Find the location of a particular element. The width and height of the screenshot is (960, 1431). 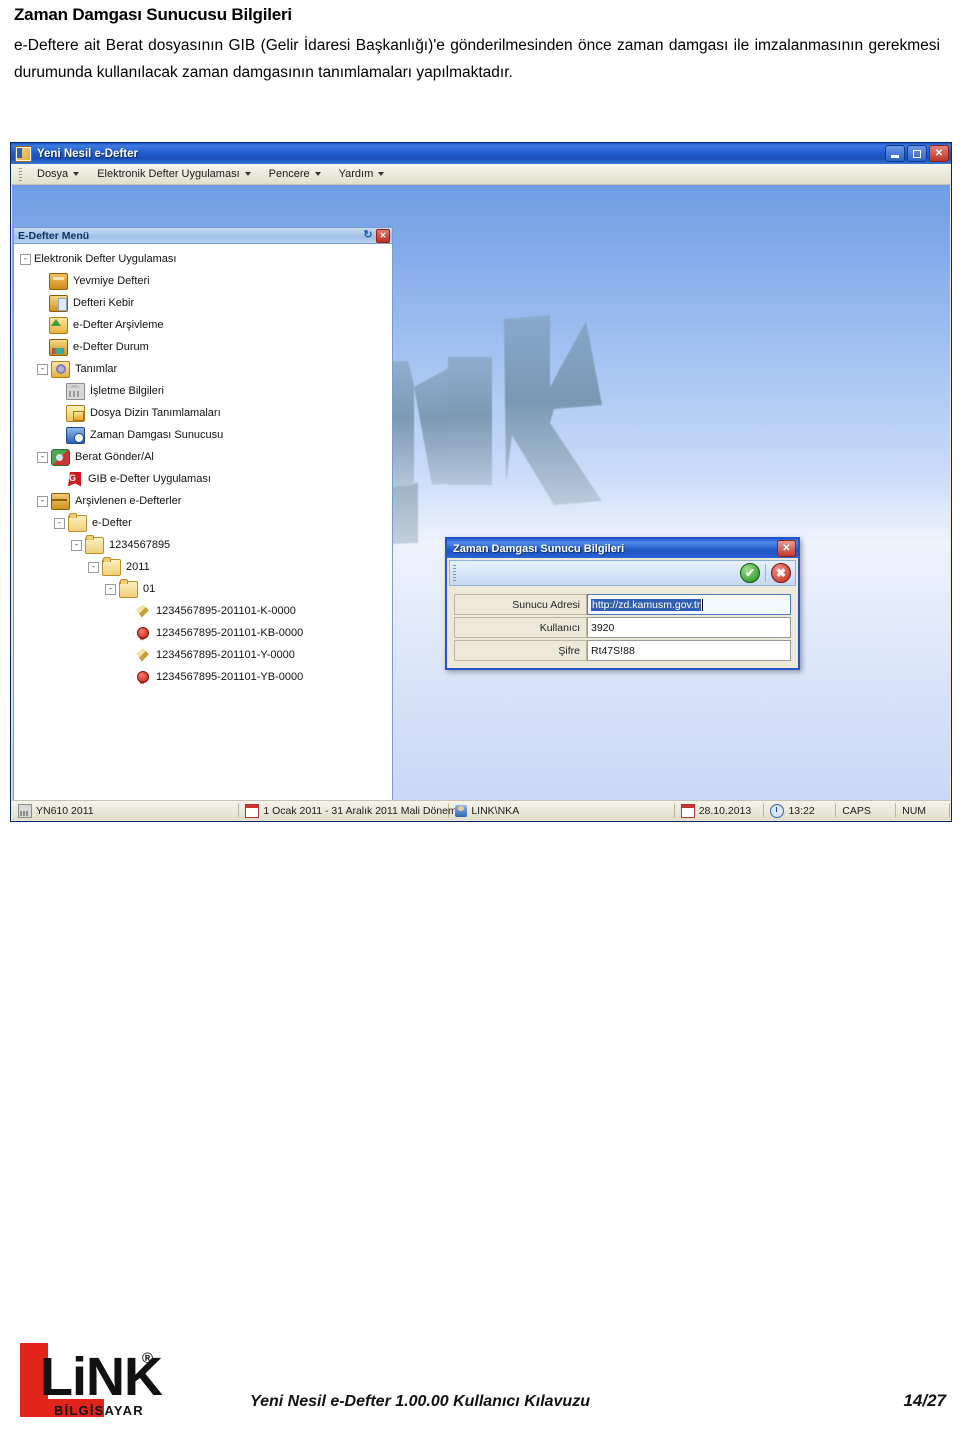

menu-item-dosya: Dosya is located at coordinates (58, 174).